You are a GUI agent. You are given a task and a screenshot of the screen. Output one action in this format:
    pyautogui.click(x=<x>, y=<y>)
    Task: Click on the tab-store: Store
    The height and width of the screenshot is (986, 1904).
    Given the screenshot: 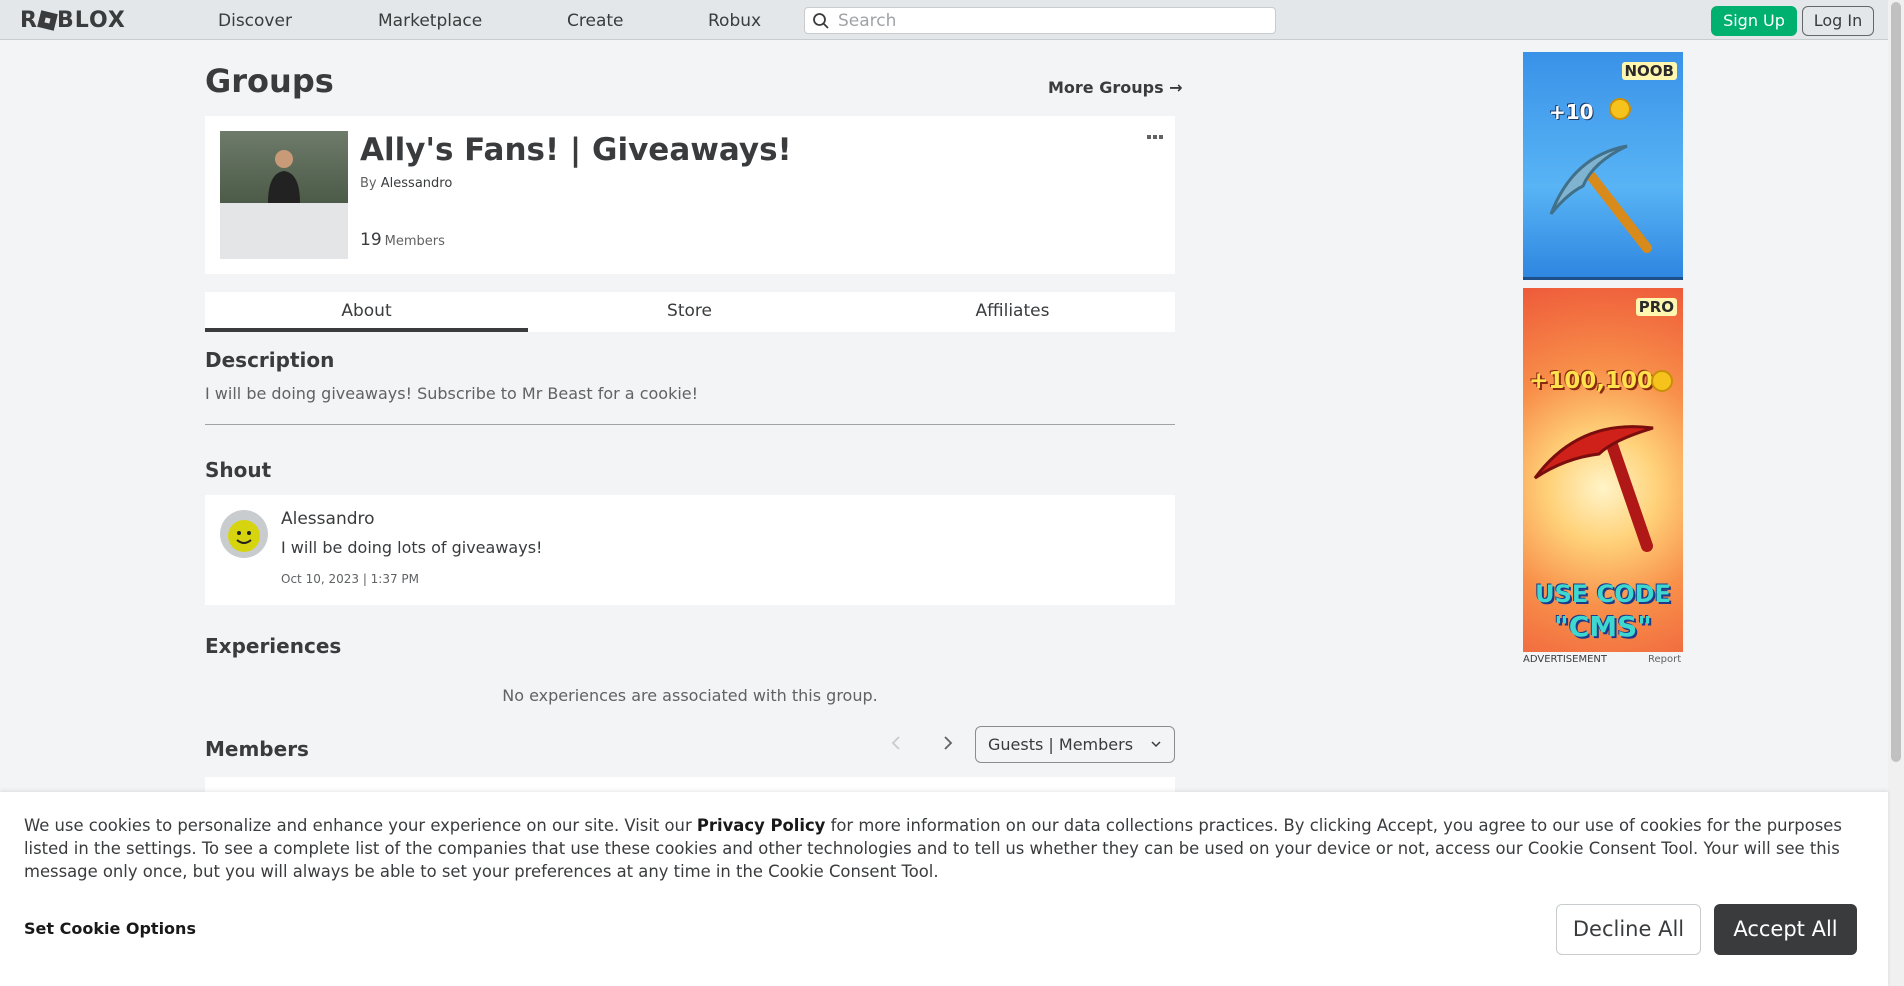 What is the action you would take?
    pyautogui.click(x=689, y=312)
    